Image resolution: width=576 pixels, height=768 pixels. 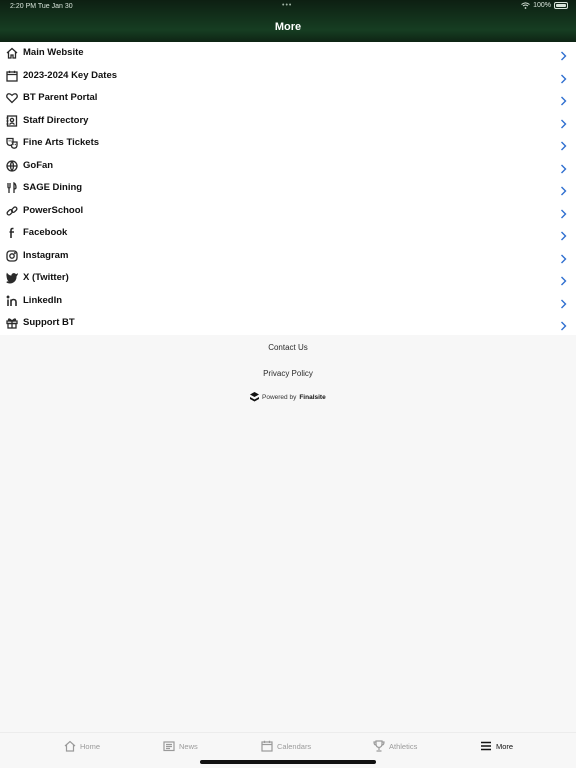 I want to click on powered-by-text: Powered by, so click(x=279, y=397).